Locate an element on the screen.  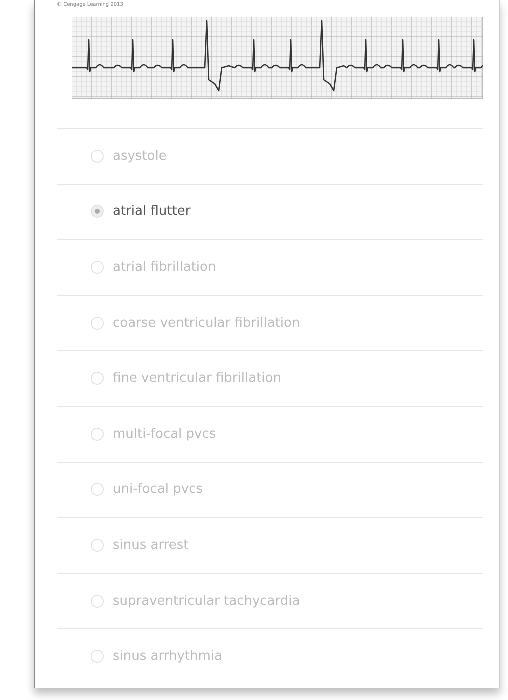
answer-option: sinus arrest is located at coordinates (140, 545).